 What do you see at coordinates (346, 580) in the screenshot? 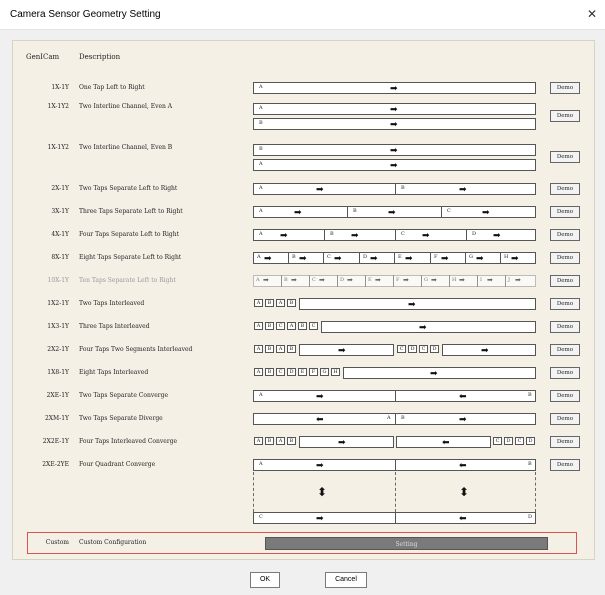
I see `cancel-button: Cancel` at bounding box center [346, 580].